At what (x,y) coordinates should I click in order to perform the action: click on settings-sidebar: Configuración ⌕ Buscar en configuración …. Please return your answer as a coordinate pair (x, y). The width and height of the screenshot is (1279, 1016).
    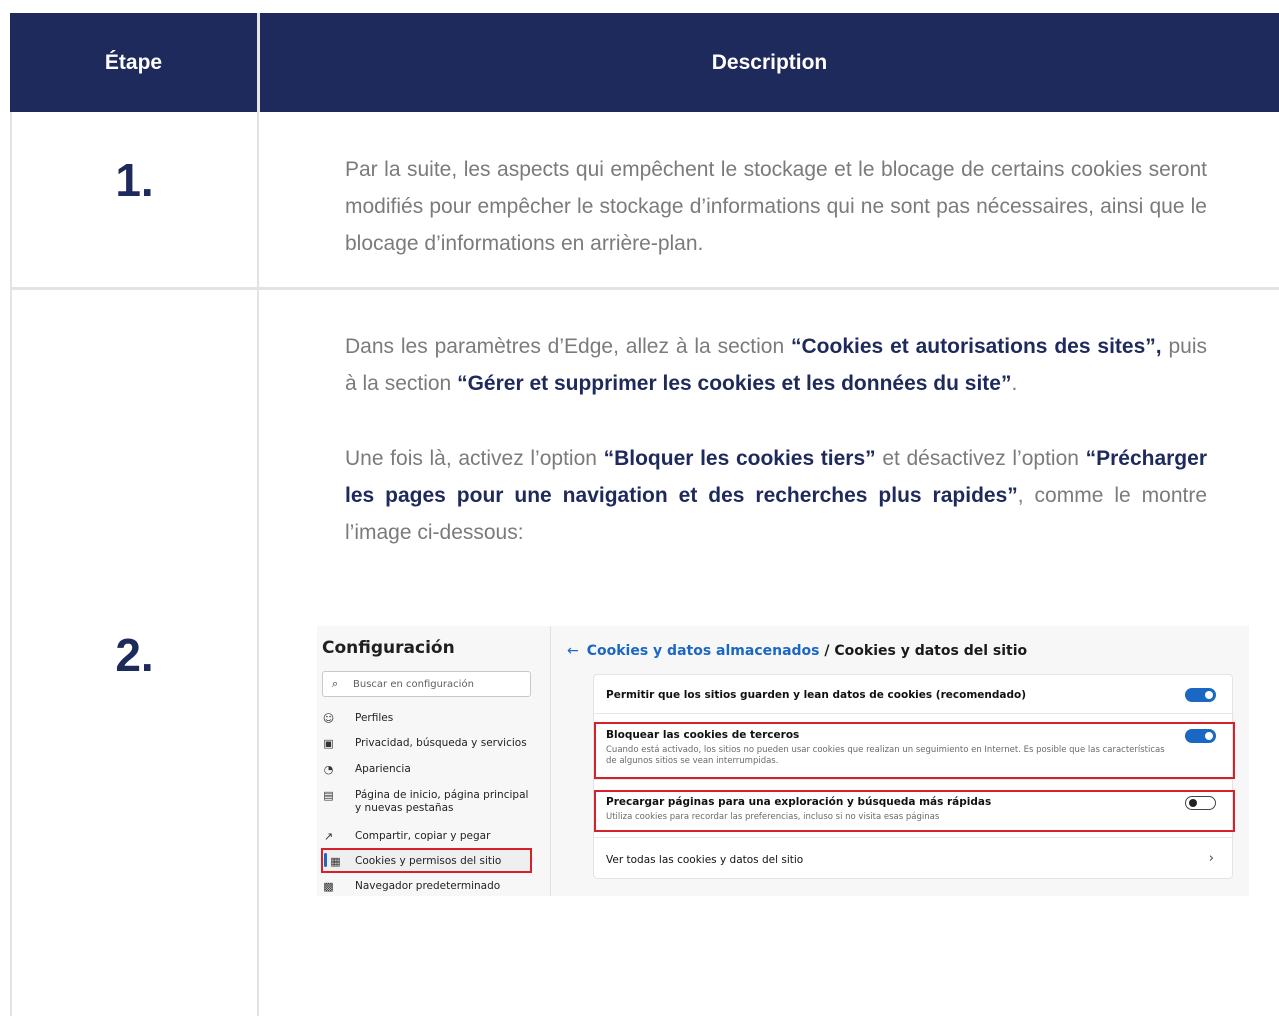
    Looking at the image, I should click on (434, 761).